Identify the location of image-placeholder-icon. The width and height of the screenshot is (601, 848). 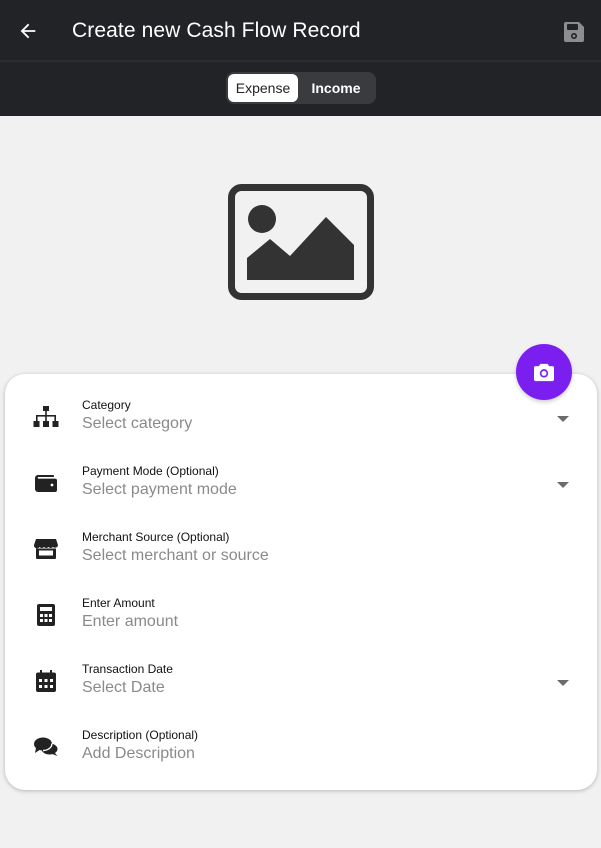
(301, 242).